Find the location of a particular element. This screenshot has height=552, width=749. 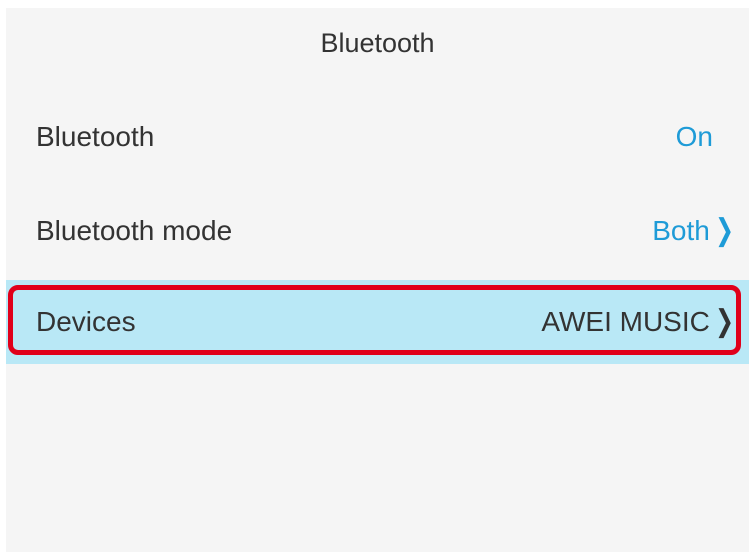

bluetooth-mode-value: Both is located at coordinates (681, 230).